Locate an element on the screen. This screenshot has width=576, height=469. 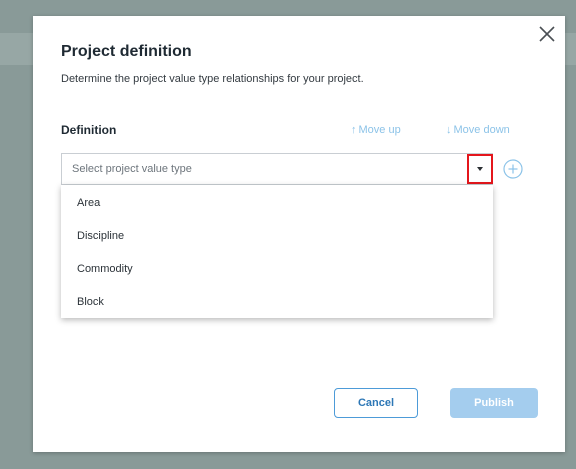
move-down-label: Move down is located at coordinates (481, 130).